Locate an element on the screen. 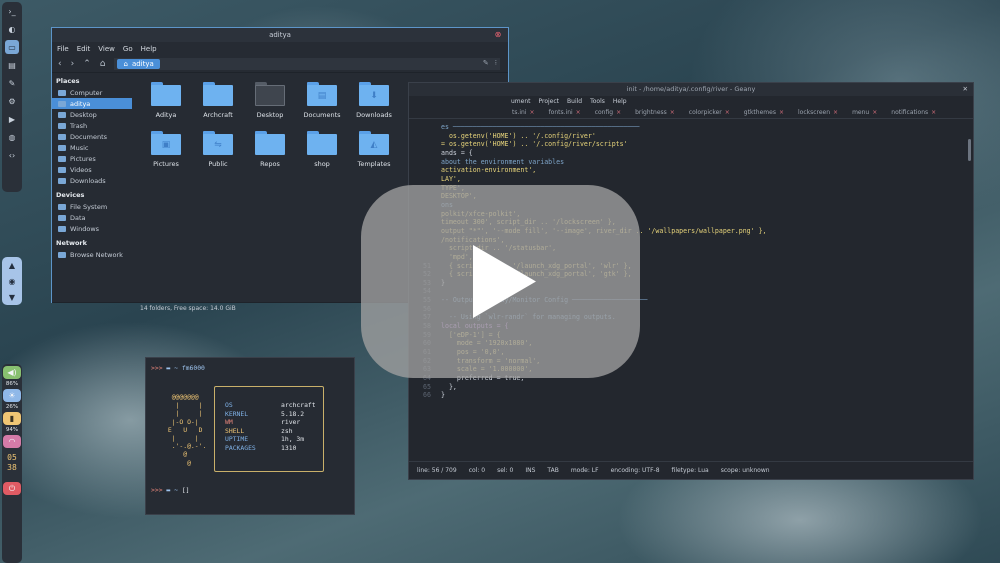 The image size is (1000, 563). editor-tab: menu × is located at coordinates (864, 112).